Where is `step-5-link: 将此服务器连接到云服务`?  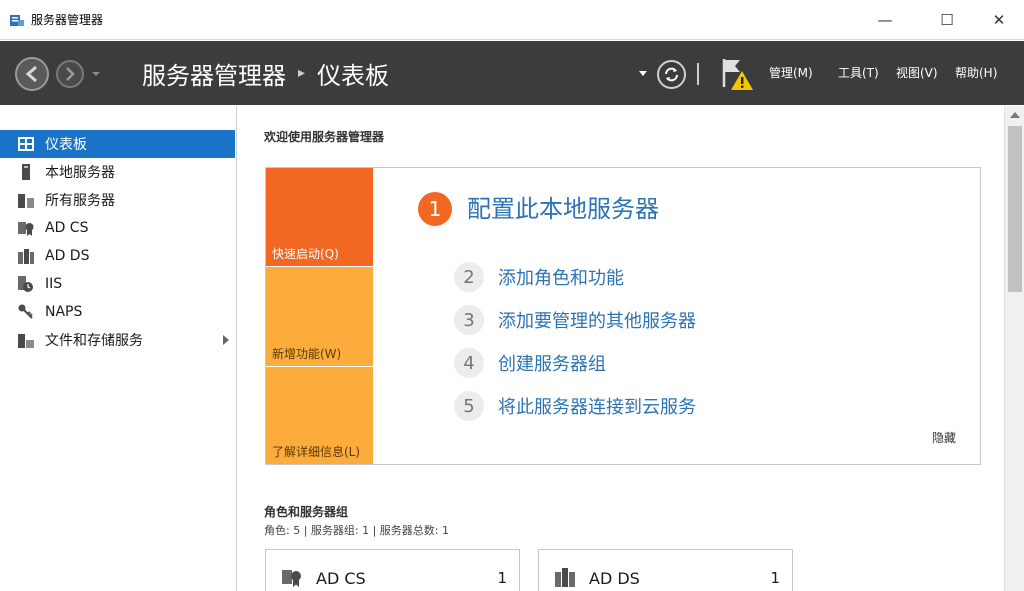
step-5-link: 将此服务器连接到云服务 is located at coordinates (597, 406).